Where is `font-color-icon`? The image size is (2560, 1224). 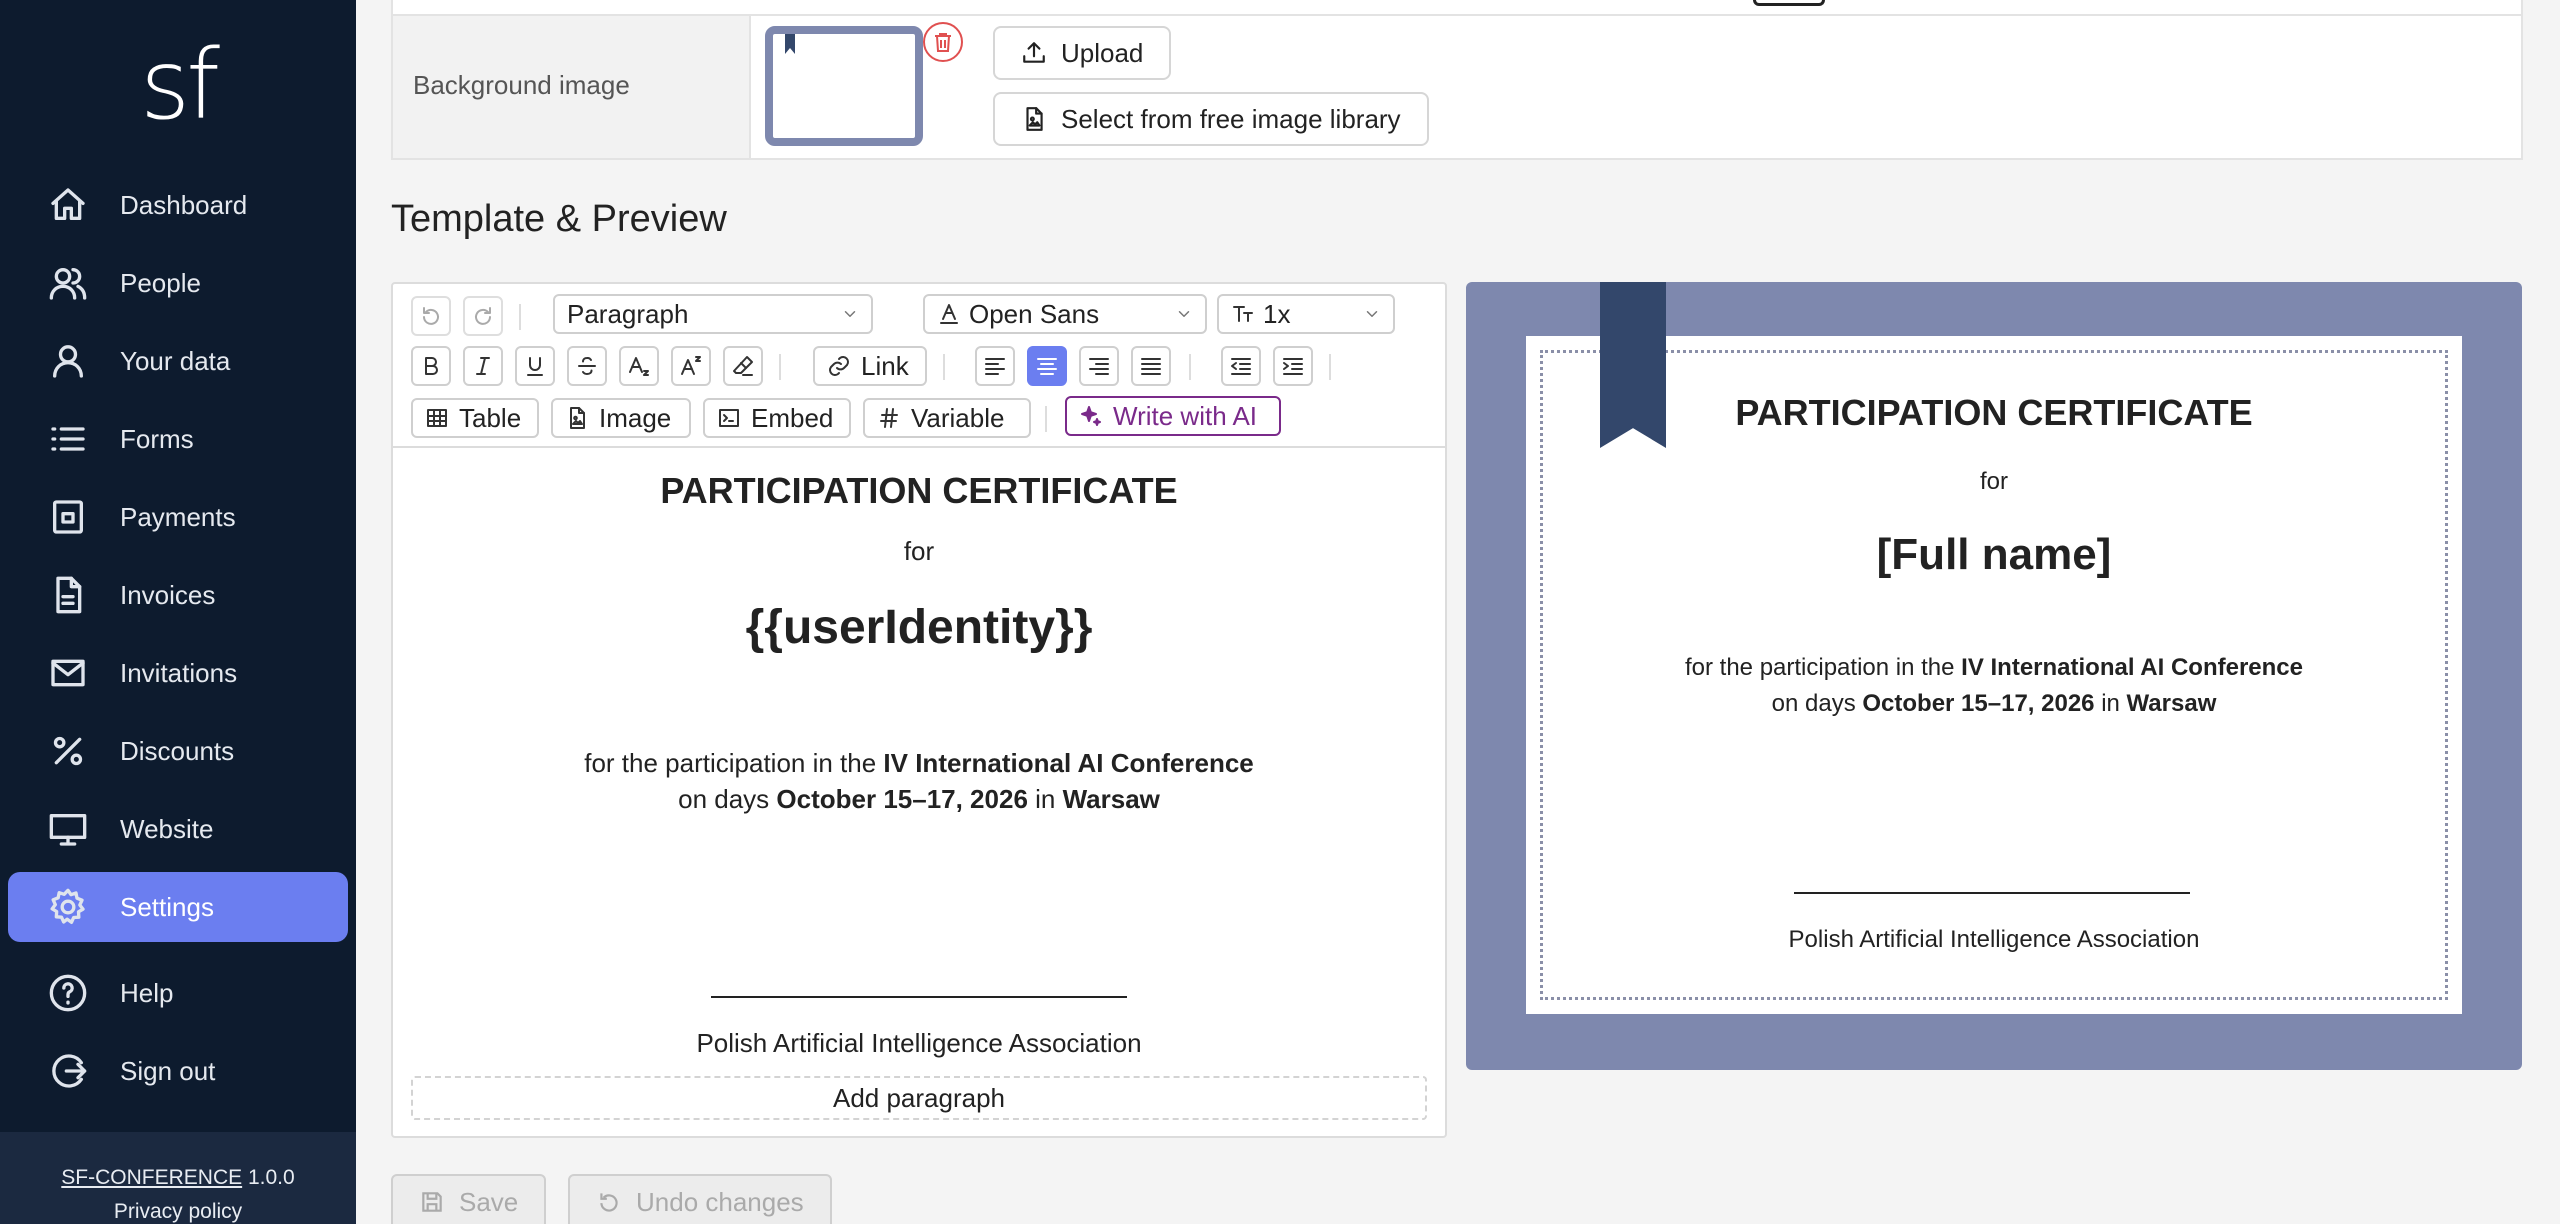 font-color-icon is located at coordinates (949, 314).